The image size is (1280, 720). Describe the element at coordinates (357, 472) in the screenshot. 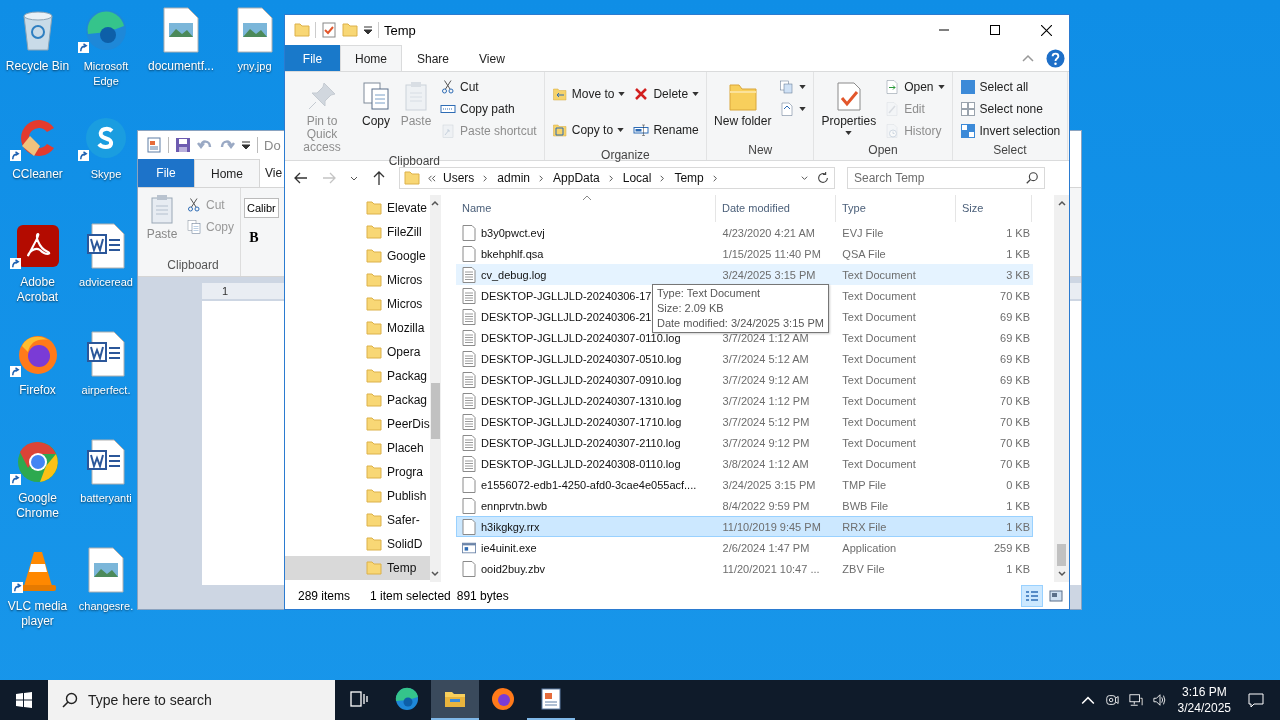

I see `folder-tree-item: Progra` at that location.